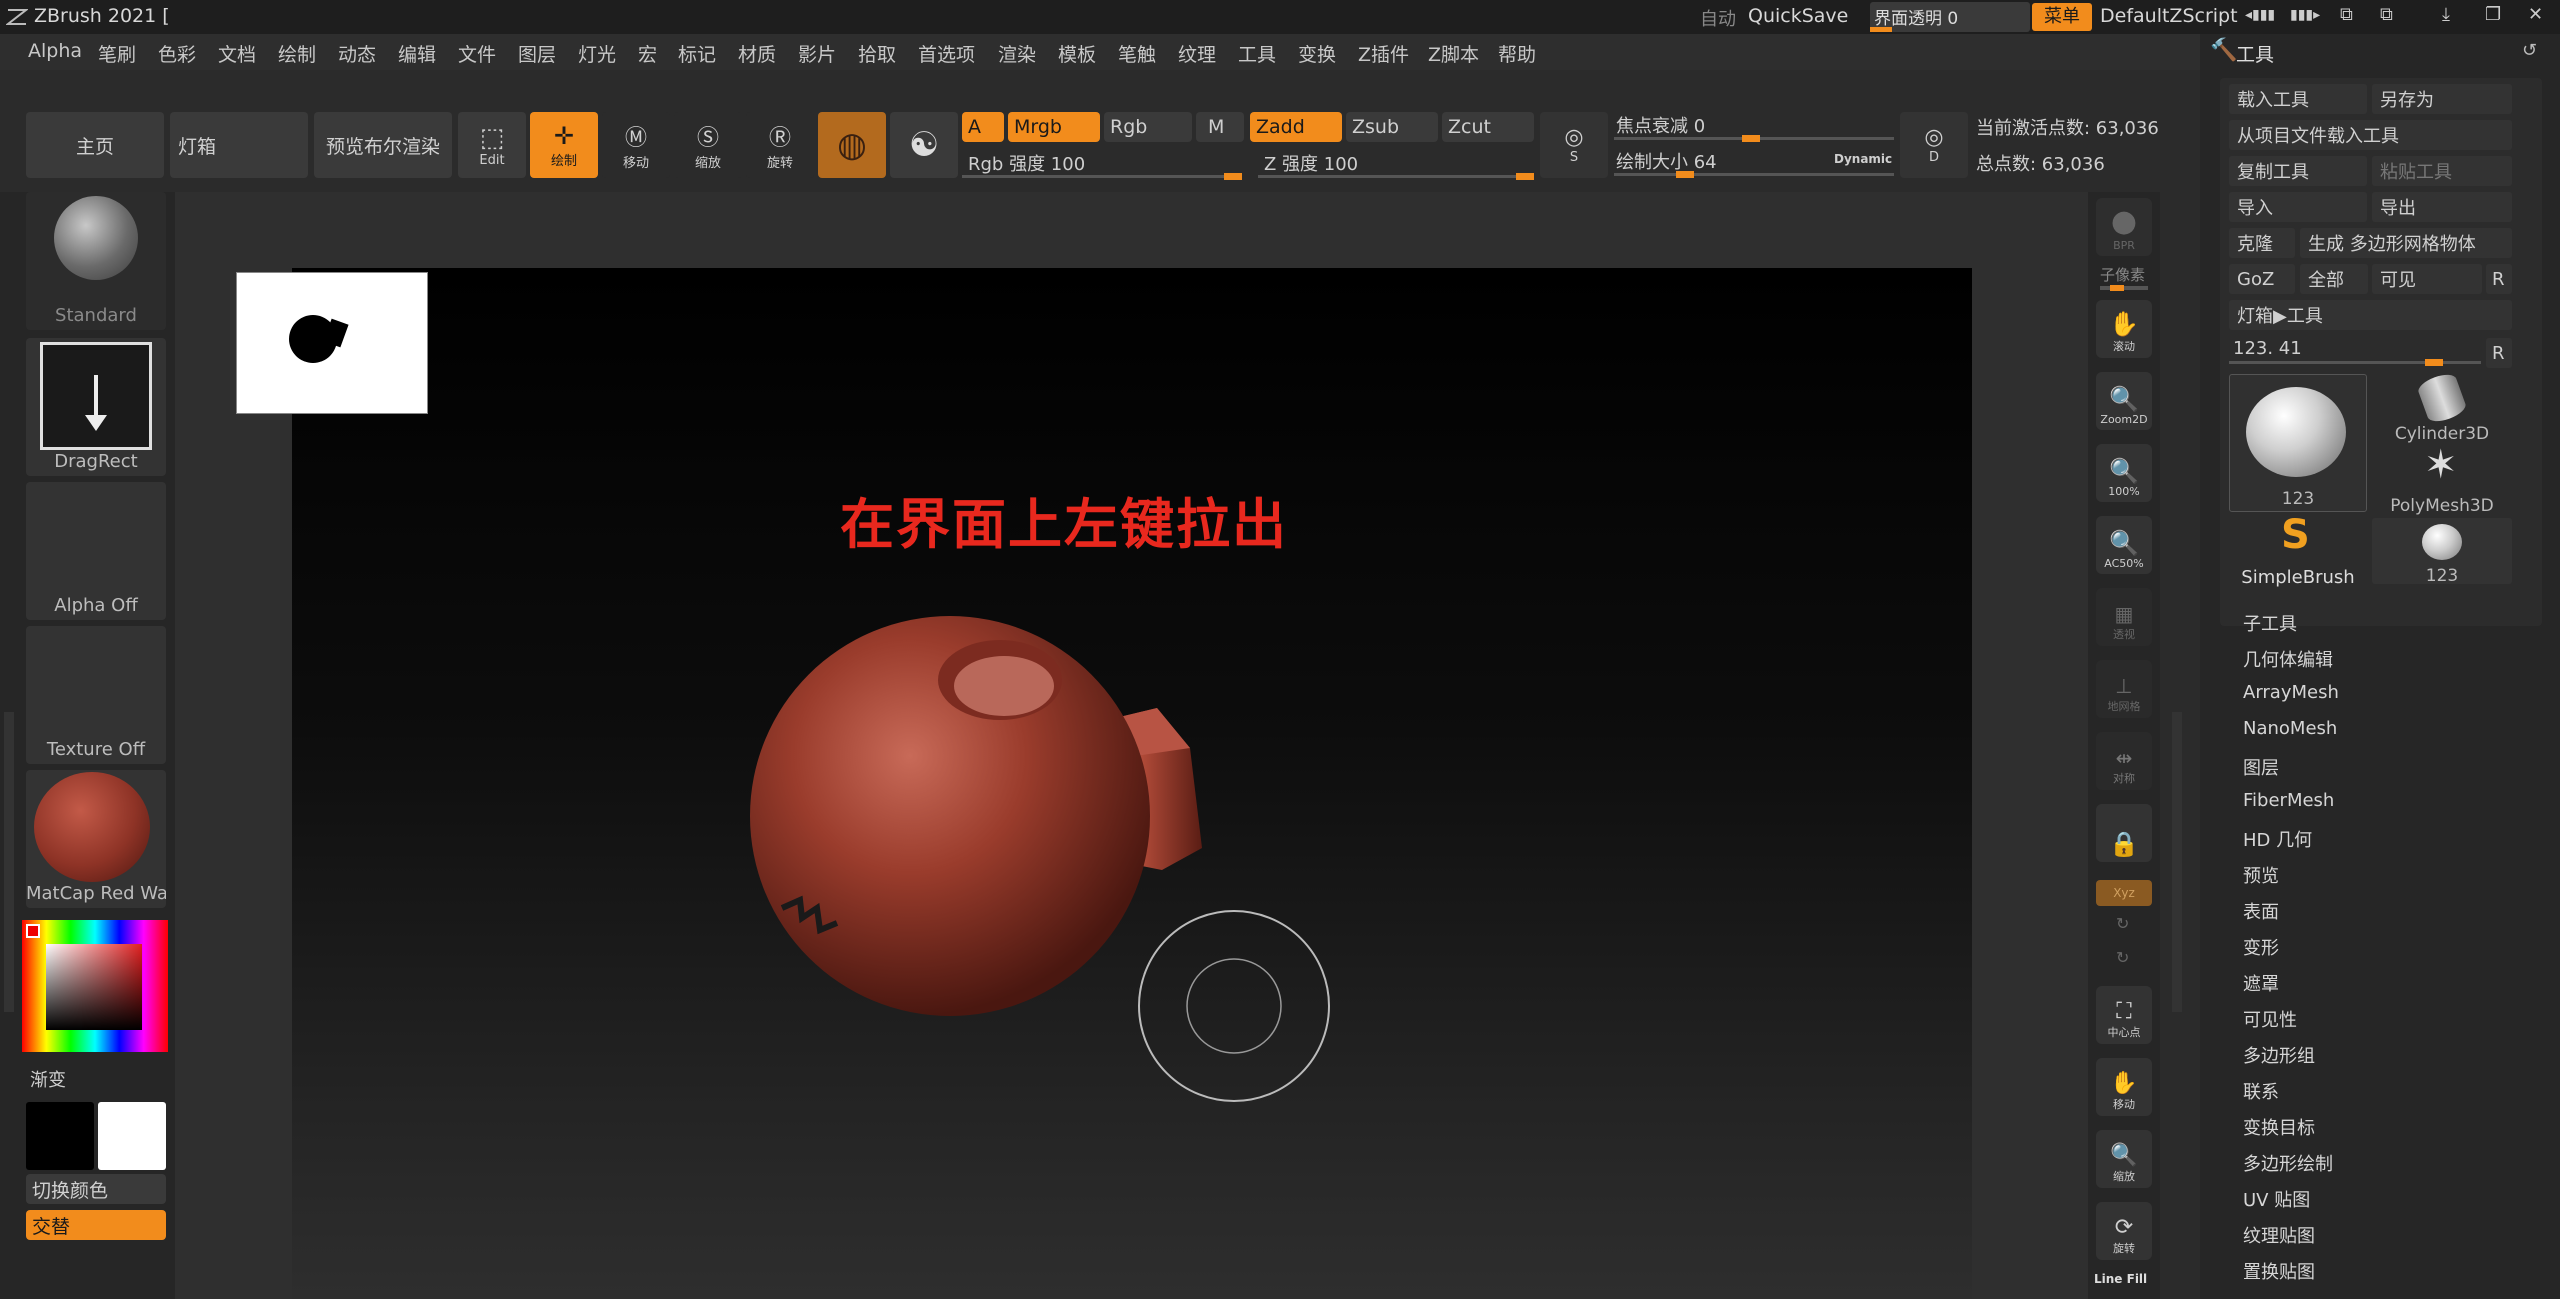 The image size is (2560, 1299). What do you see at coordinates (2529, 50) in the screenshot?
I see `palette-reset-icon: ↺` at bounding box center [2529, 50].